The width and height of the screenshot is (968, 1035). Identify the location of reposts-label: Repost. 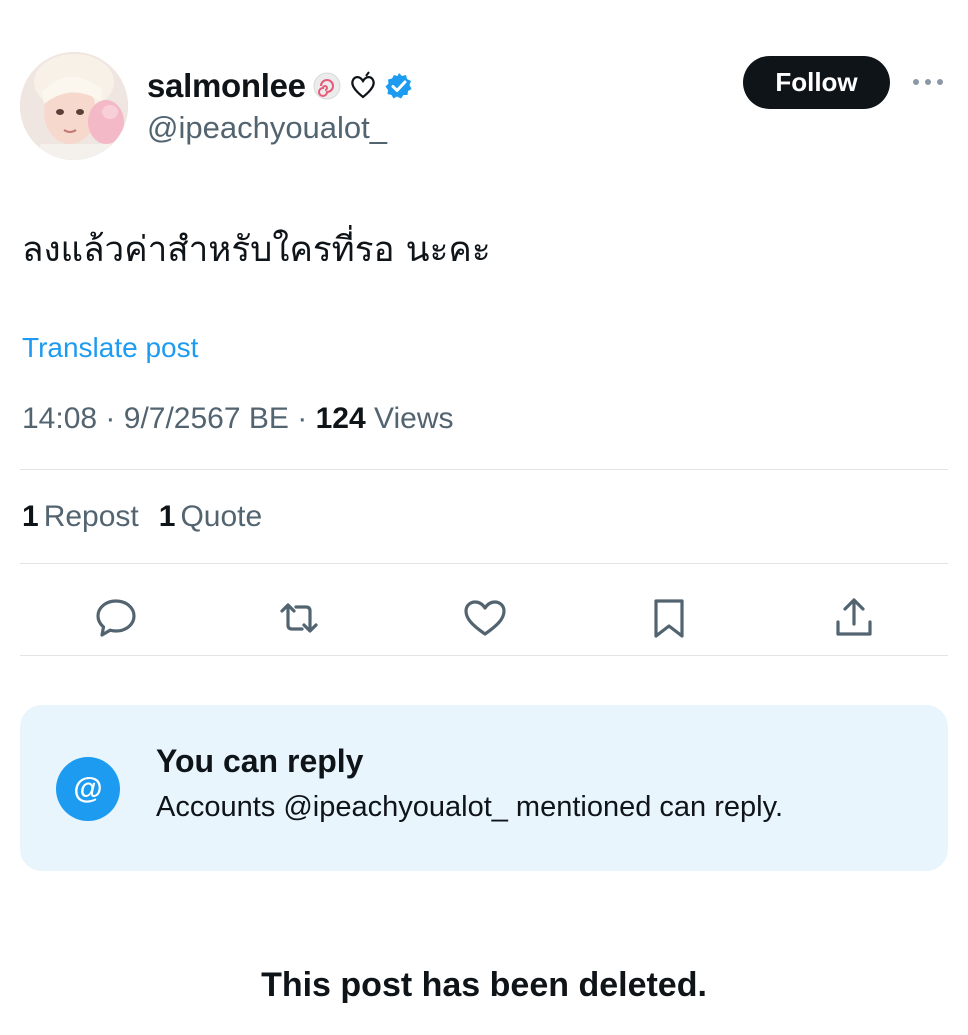
(91, 516).